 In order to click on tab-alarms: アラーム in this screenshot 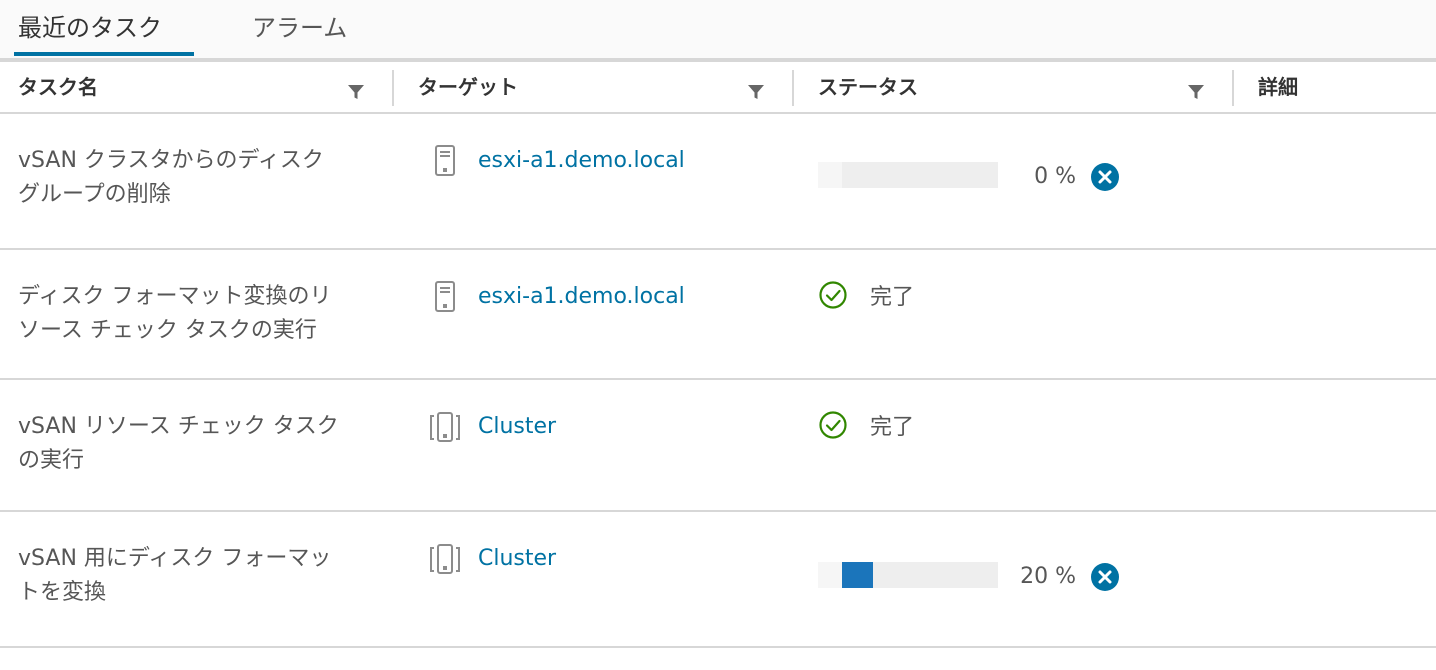, I will do `click(299, 28)`.